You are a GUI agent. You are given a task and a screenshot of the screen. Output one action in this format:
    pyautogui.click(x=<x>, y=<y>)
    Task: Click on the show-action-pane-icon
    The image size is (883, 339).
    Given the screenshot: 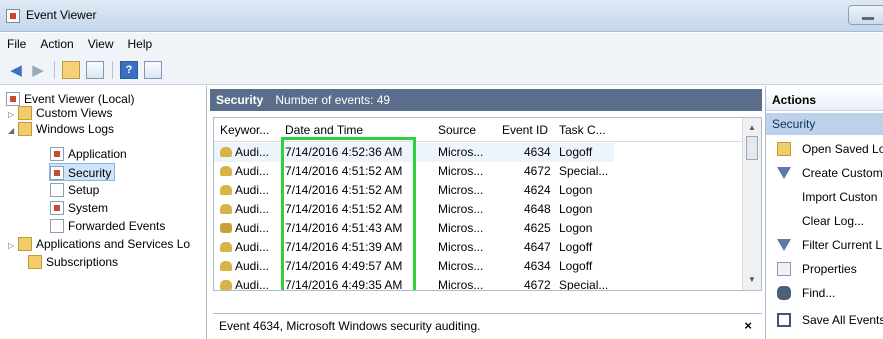 What is the action you would take?
    pyautogui.click(x=153, y=70)
    